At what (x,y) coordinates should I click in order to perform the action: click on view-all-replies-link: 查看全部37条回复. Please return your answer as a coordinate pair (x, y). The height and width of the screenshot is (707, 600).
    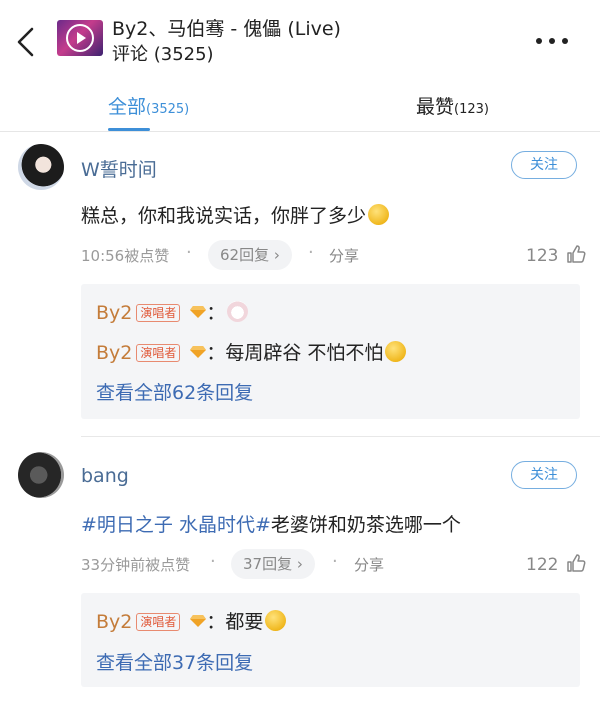
    Looking at the image, I should click on (174, 661).